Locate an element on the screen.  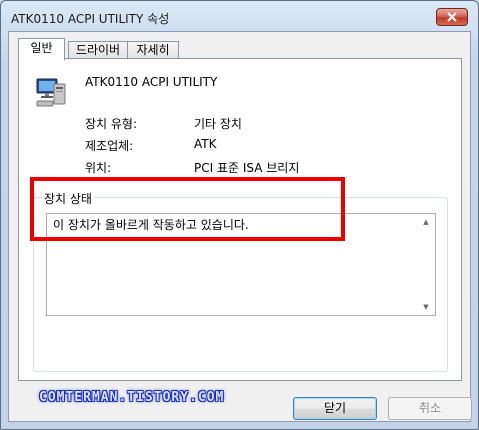
cancel-button: 취소 is located at coordinates (430, 408).